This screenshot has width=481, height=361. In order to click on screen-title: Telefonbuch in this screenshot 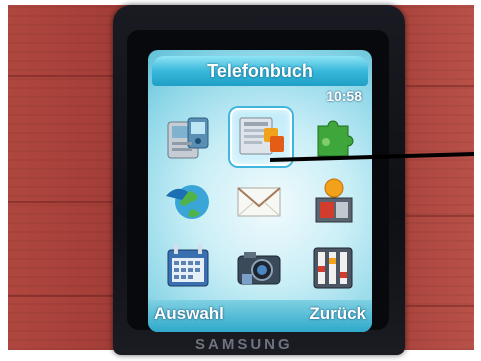, I will do `click(260, 71)`.